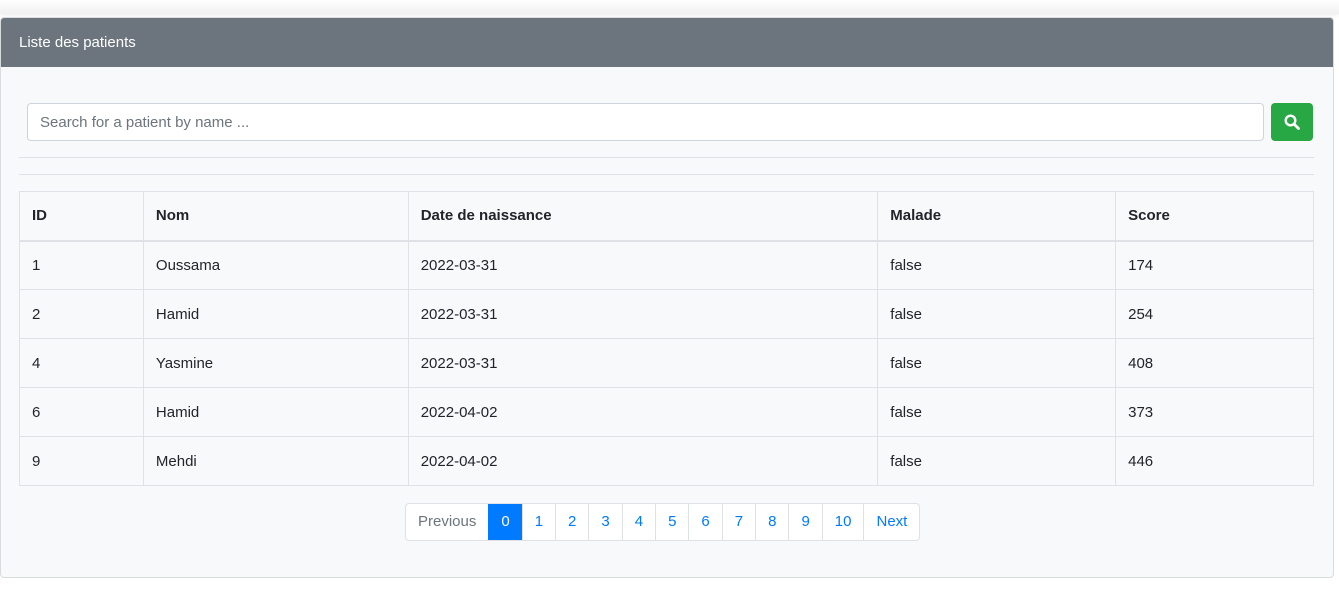 The height and width of the screenshot is (590, 1339). Describe the element at coordinates (81, 265) in the screenshot. I see `cell-id: 1` at that location.